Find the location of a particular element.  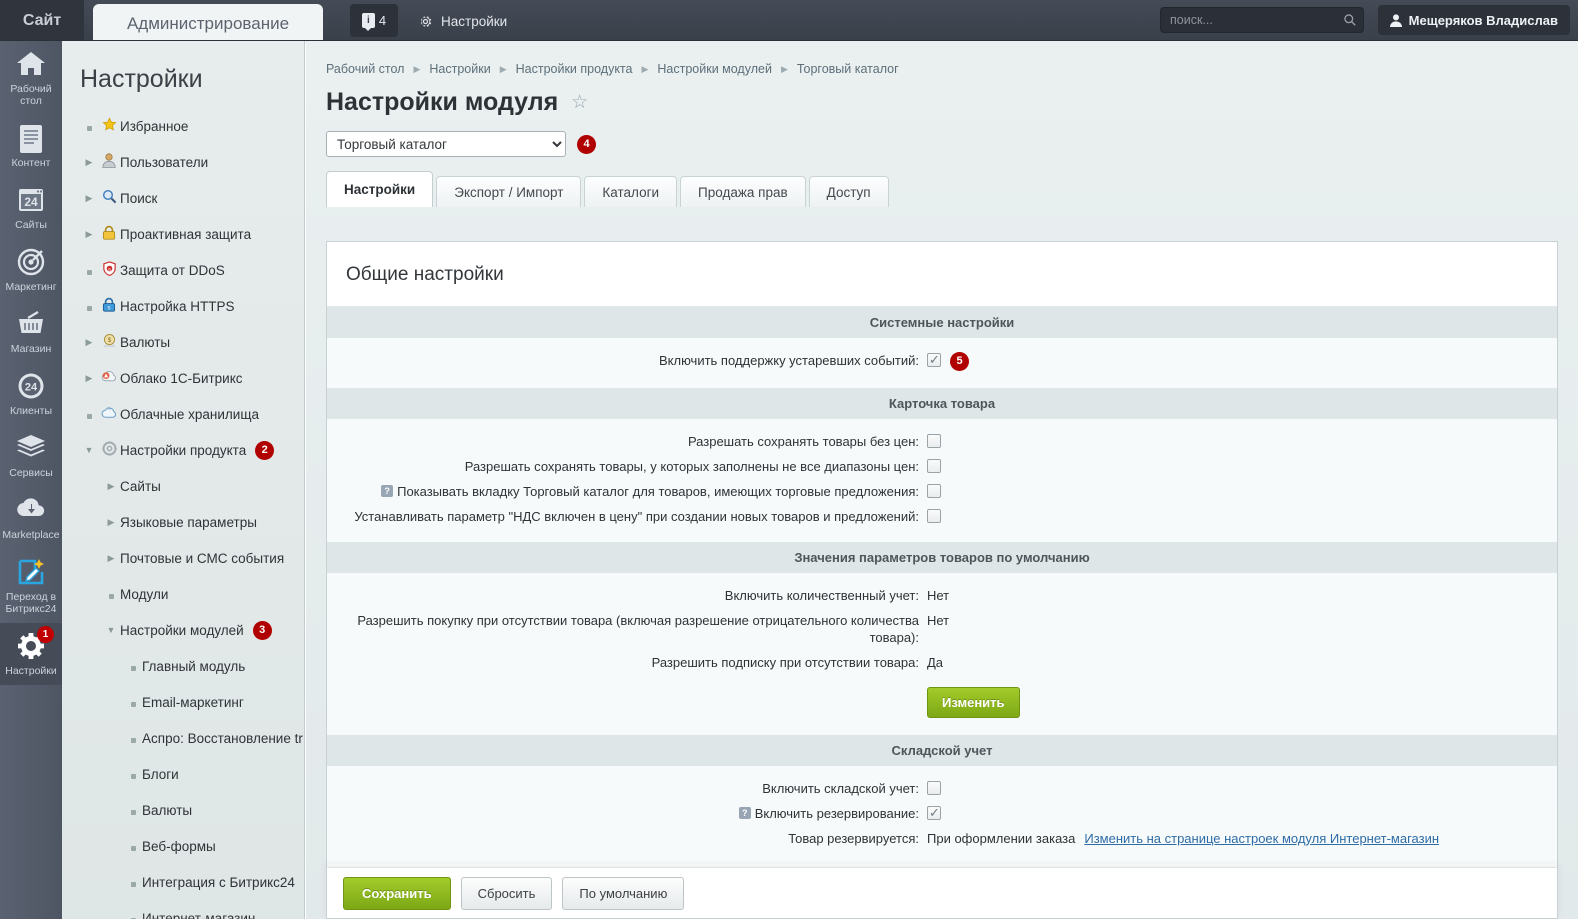

rail-item-6: 24 Клиенты is located at coordinates (31, 394).